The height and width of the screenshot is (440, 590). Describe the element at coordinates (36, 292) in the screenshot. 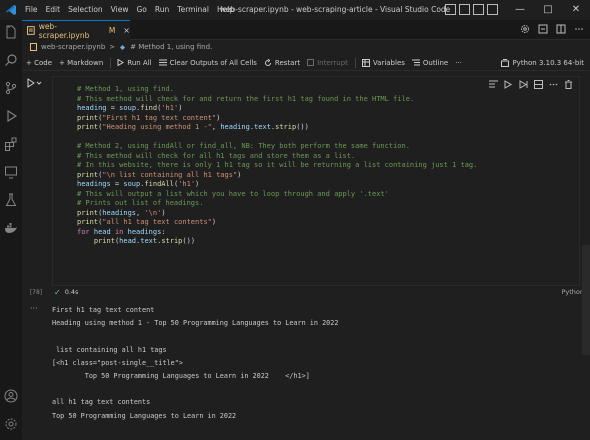

I see `execution-count: [78]` at that location.